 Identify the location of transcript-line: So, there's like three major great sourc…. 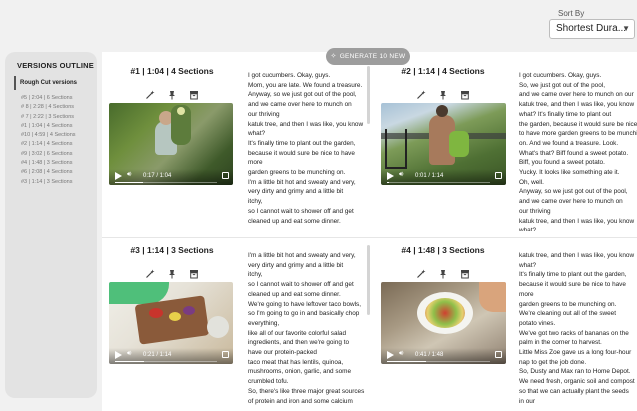
(306, 391).